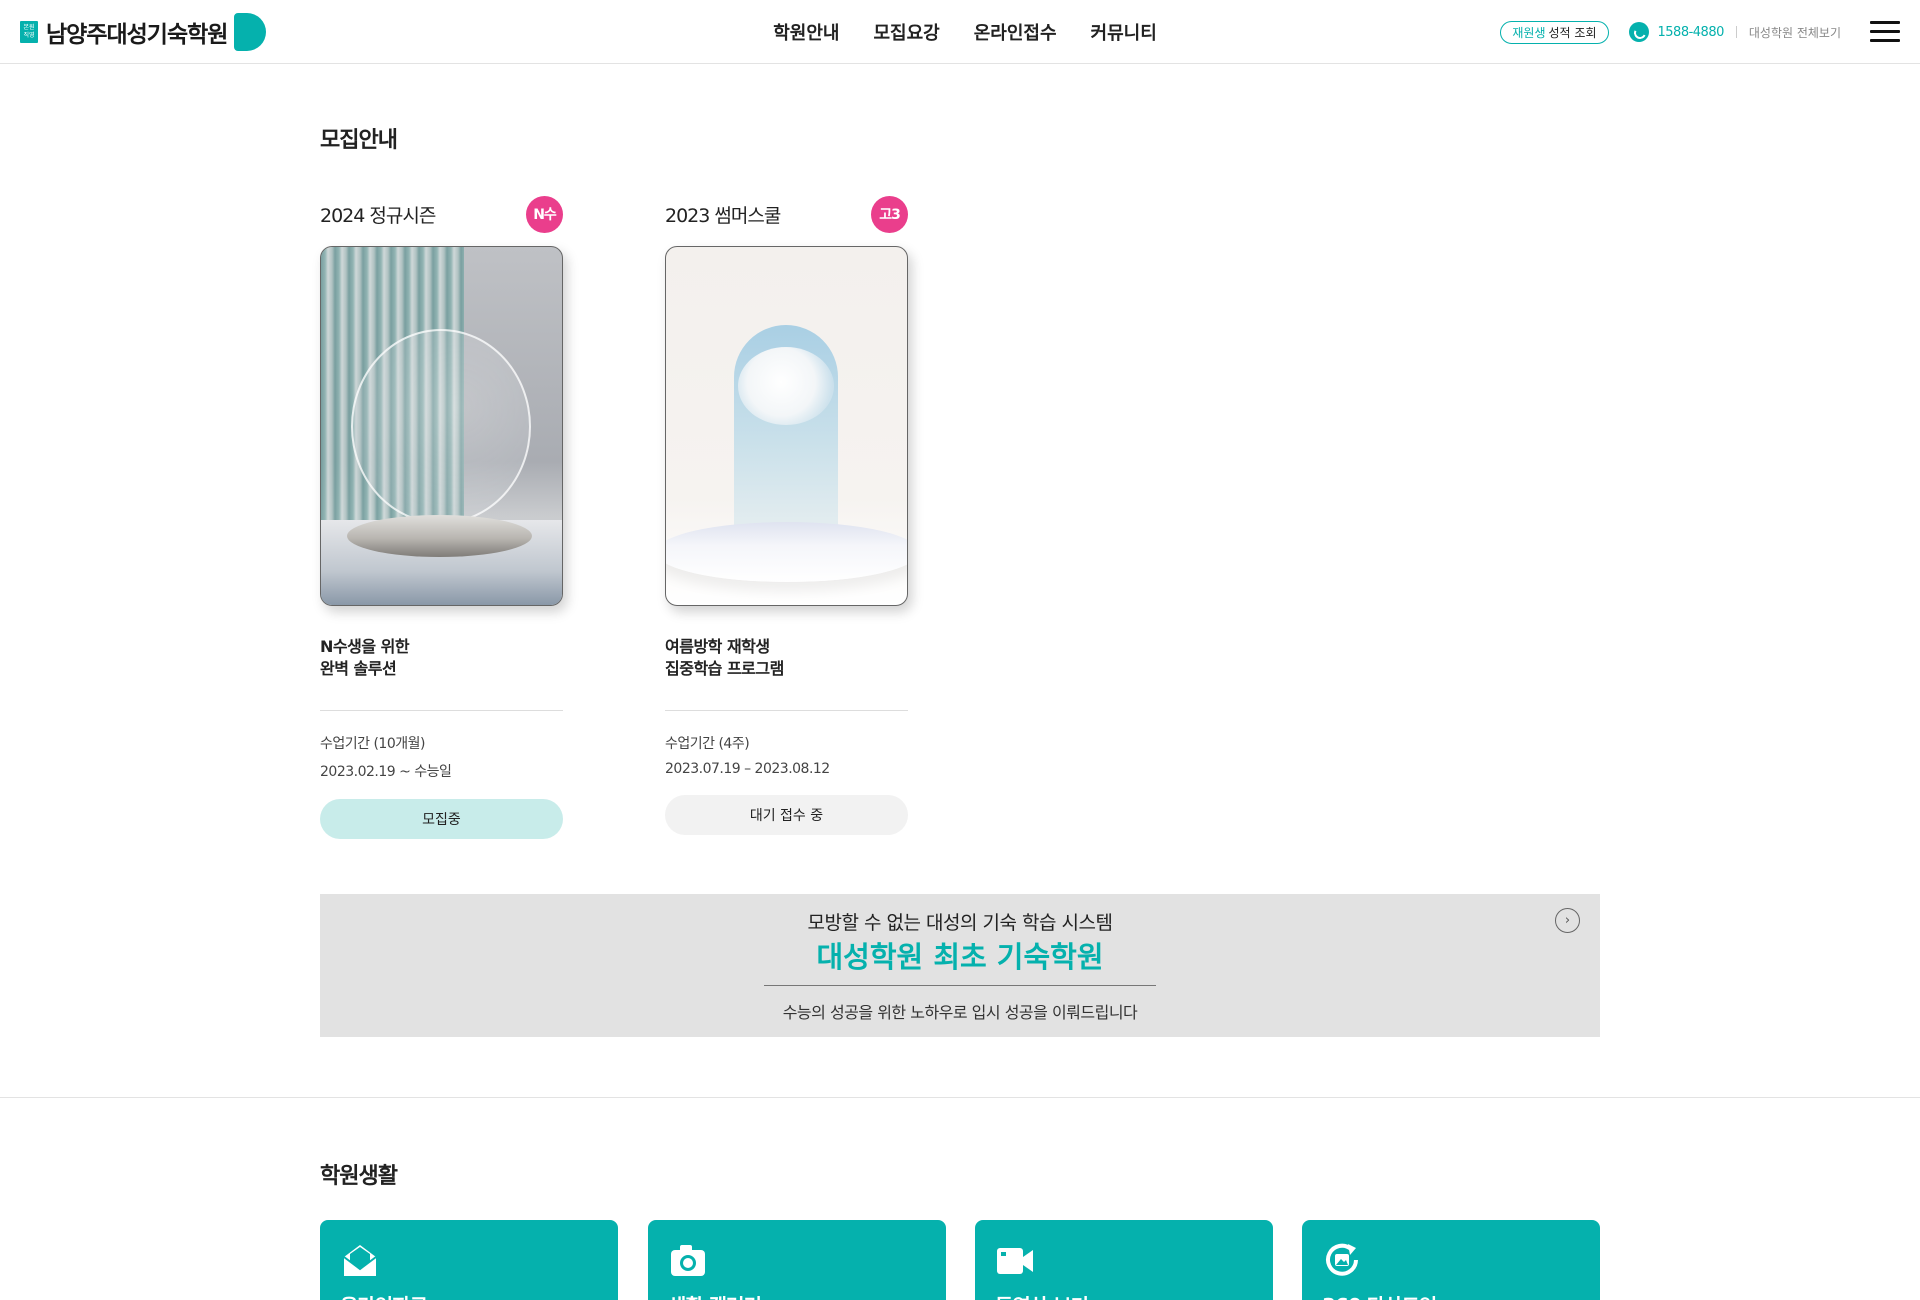 This screenshot has width=1920, height=1300. I want to click on all-view-link: 대성학원 전체보기, so click(1795, 32).